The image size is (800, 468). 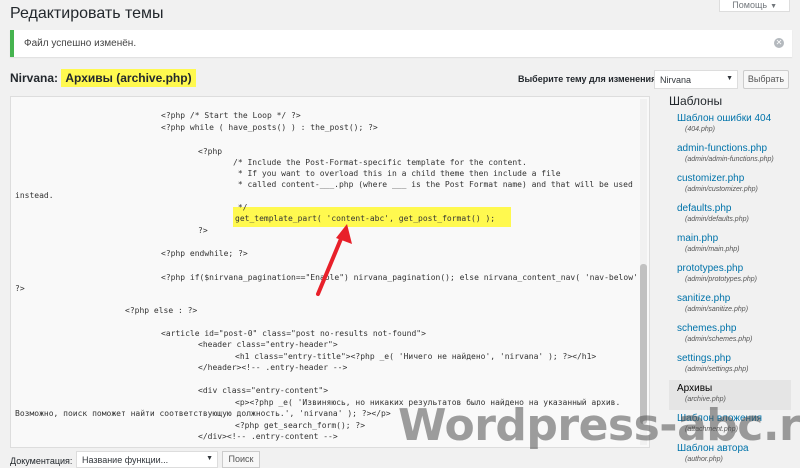 What do you see at coordinates (730, 335) in the screenshot?
I see `template-item: schemes.php (admin/schemes.php)` at bounding box center [730, 335].